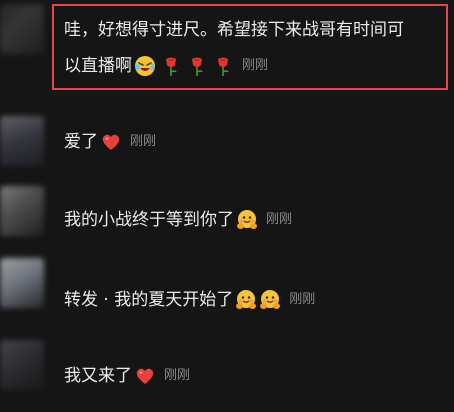 Image resolution: width=454 pixels, height=412 pixels. I want to click on comment-text: 转发 · 我的夏天开始了 刚刚, so click(189, 300).